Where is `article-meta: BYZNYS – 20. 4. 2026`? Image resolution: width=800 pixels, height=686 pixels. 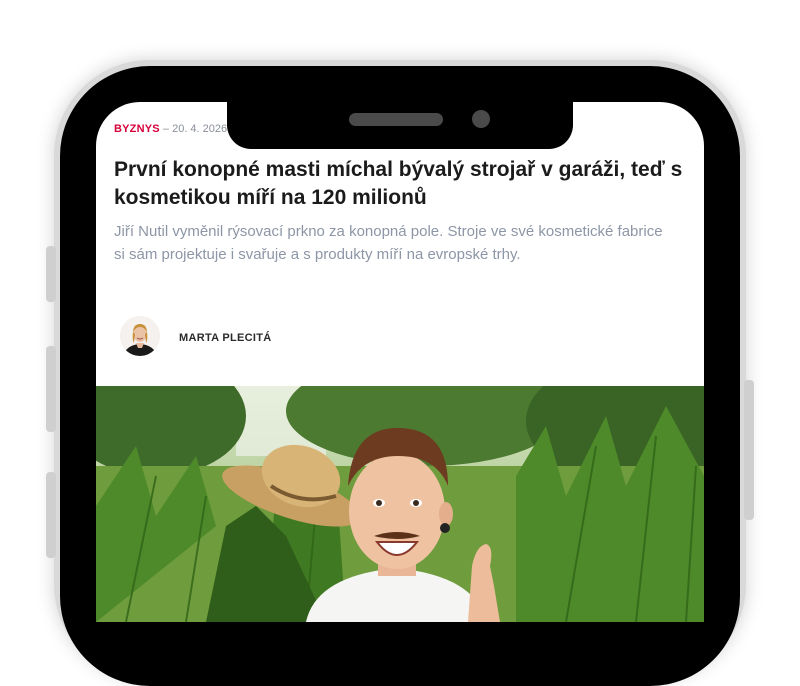
article-meta: BYZNYS – 20. 4. 2026 is located at coordinates (170, 129).